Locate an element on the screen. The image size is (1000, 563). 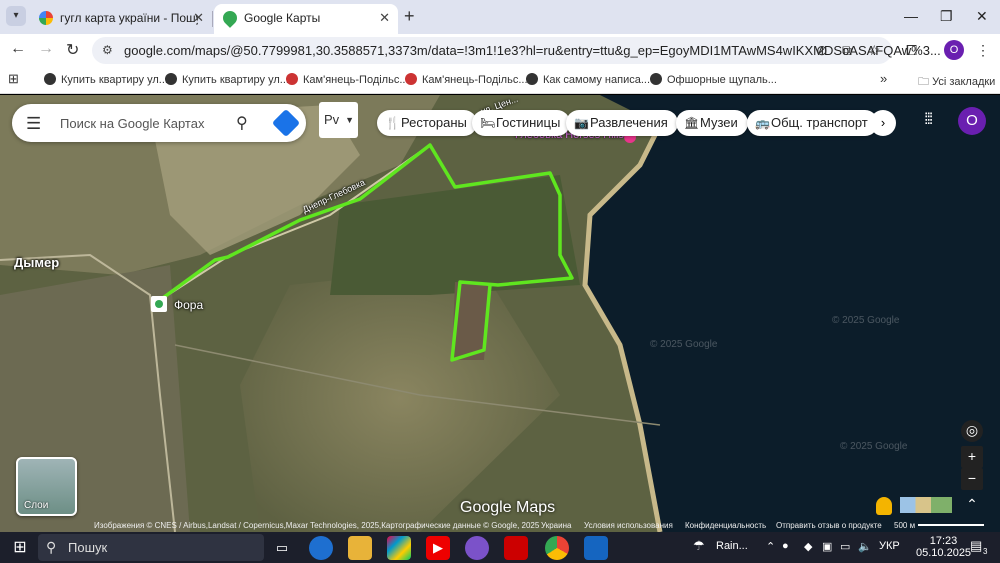
tray-app-icon: ▣ is located at coordinates (827, 546).